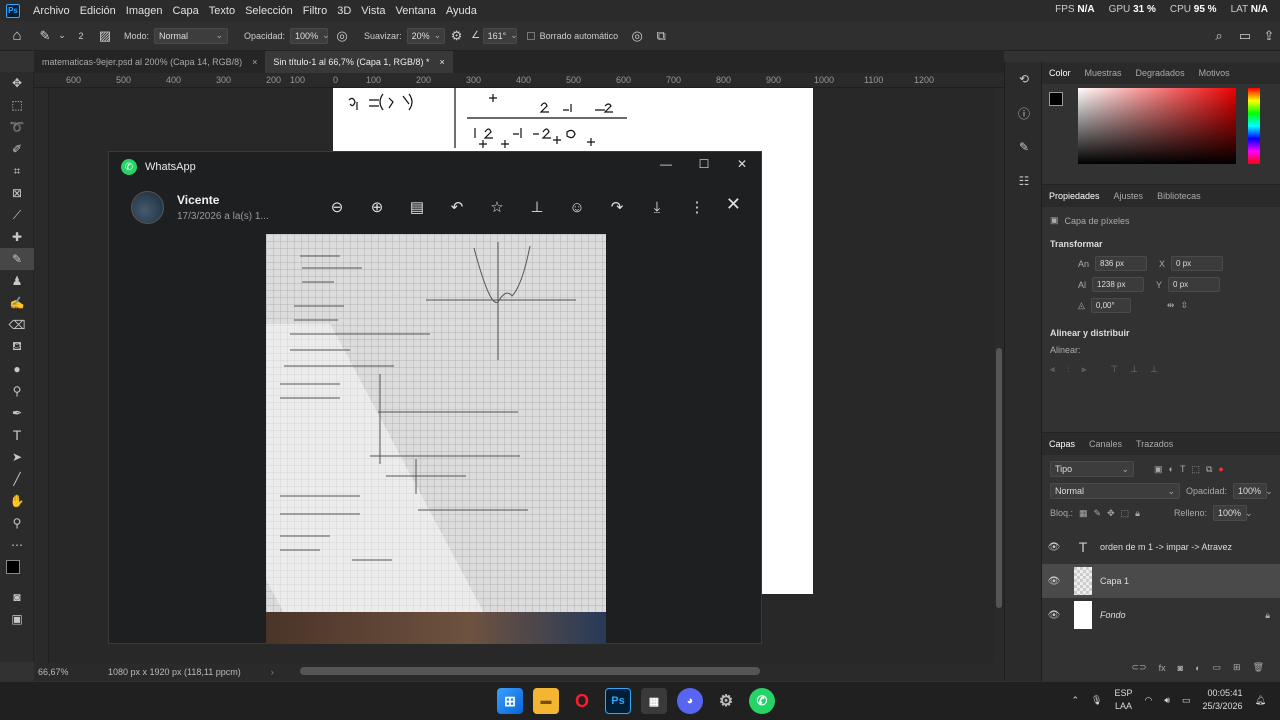 This screenshot has height=720, width=1280. Describe the element at coordinates (1062, 444) in the screenshot. I see `tab-capas: Capas` at that location.